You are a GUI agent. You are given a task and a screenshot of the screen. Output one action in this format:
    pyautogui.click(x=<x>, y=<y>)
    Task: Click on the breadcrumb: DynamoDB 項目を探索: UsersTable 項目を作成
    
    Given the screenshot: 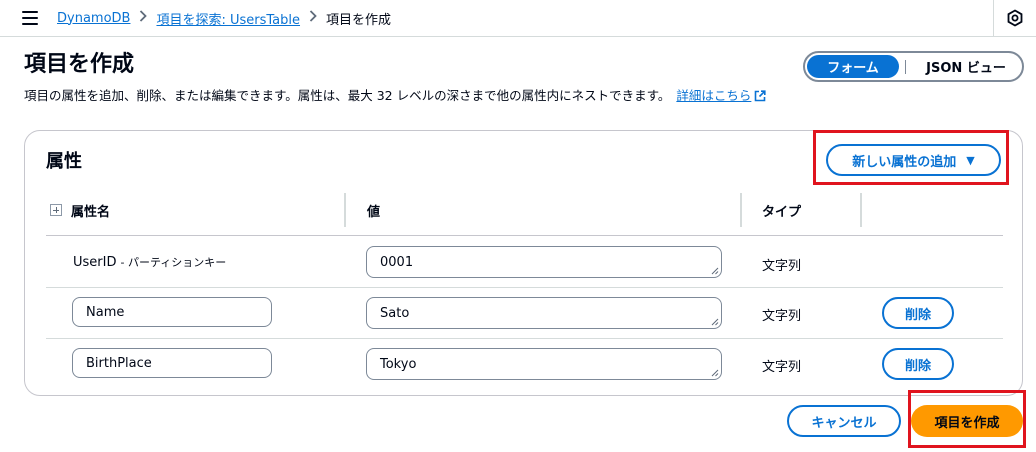 What is the action you would take?
    pyautogui.click(x=224, y=18)
    